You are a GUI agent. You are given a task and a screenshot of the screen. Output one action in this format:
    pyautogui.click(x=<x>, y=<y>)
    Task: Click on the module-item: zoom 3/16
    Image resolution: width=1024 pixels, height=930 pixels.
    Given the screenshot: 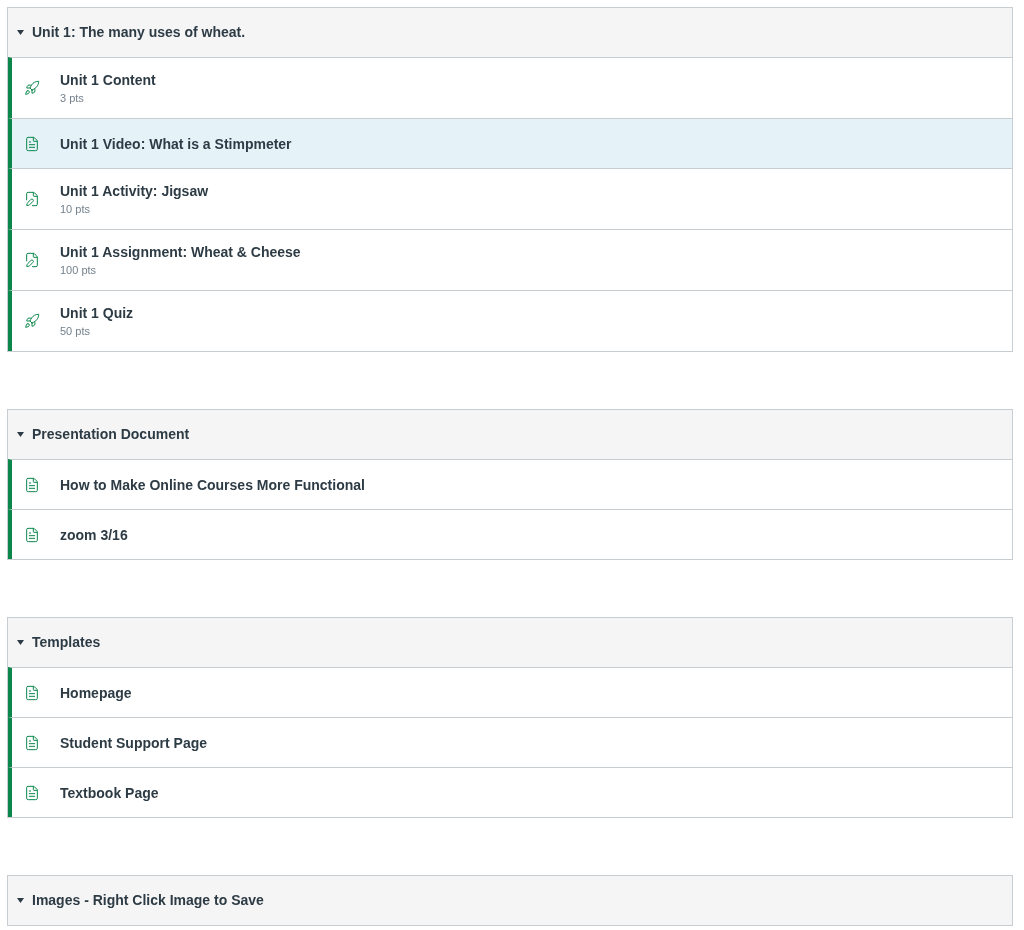 What is the action you would take?
    pyautogui.click(x=510, y=534)
    